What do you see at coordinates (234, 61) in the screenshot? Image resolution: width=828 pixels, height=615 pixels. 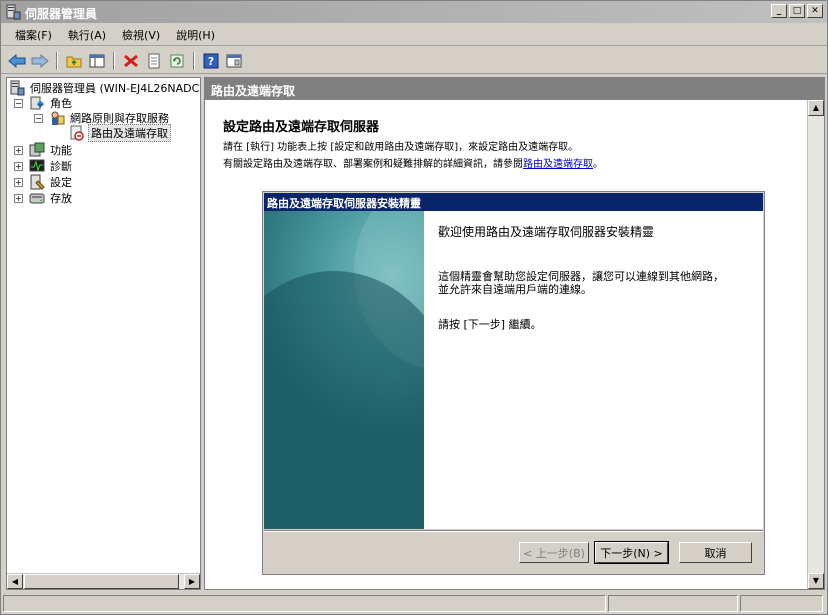 I see `console-icon` at bounding box center [234, 61].